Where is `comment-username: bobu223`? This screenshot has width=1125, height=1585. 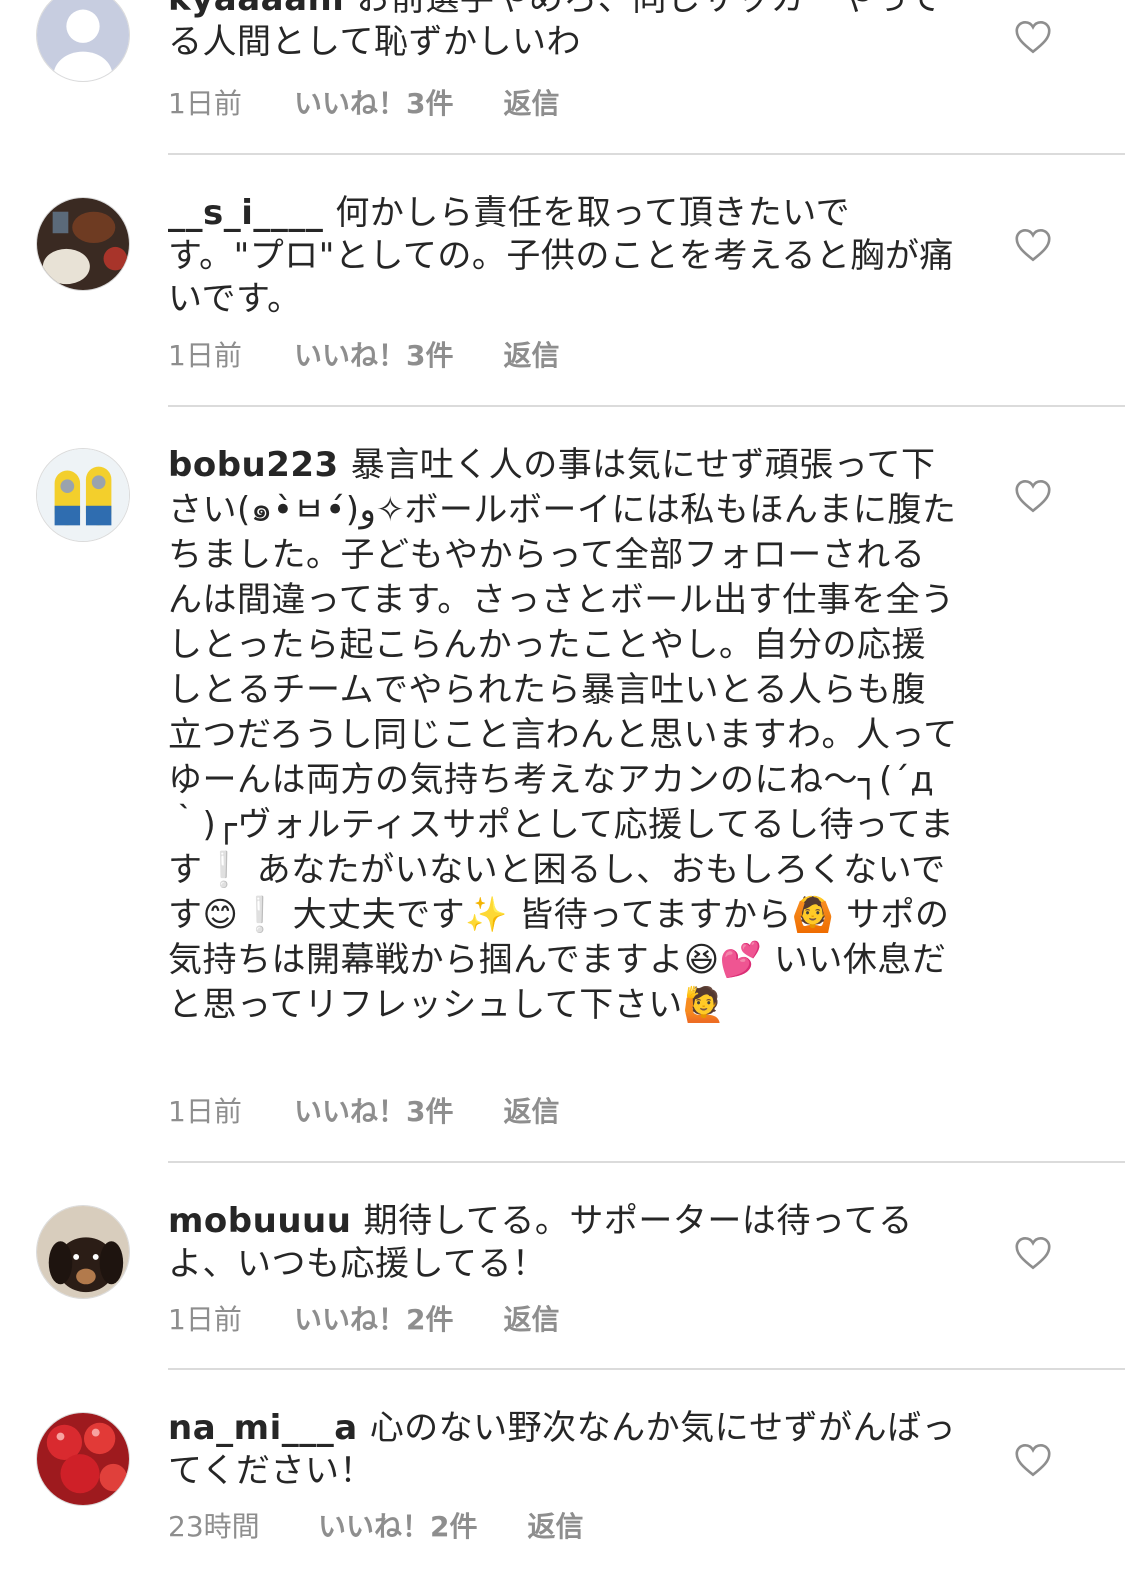 comment-username: bobu223 is located at coordinates (253, 465).